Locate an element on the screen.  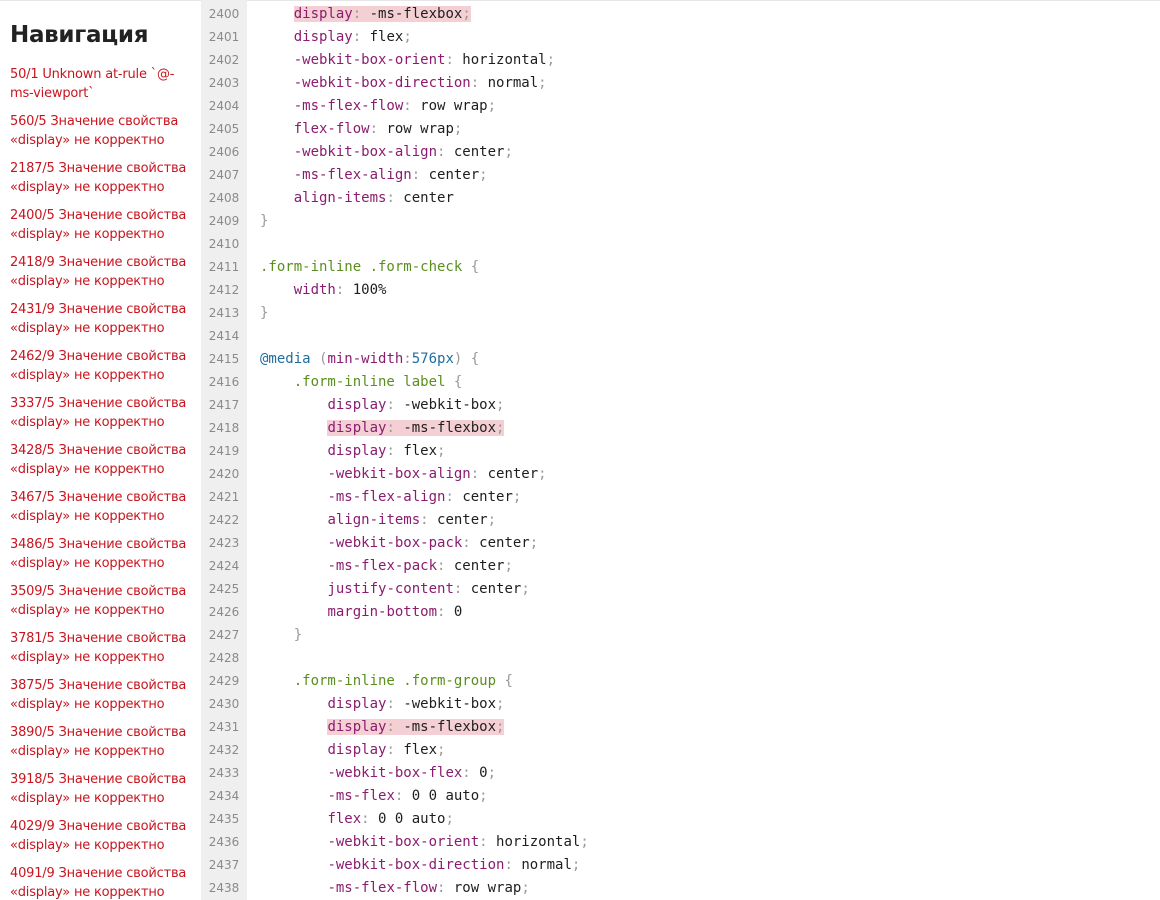
line-number: 2404 is located at coordinates (224, 106).